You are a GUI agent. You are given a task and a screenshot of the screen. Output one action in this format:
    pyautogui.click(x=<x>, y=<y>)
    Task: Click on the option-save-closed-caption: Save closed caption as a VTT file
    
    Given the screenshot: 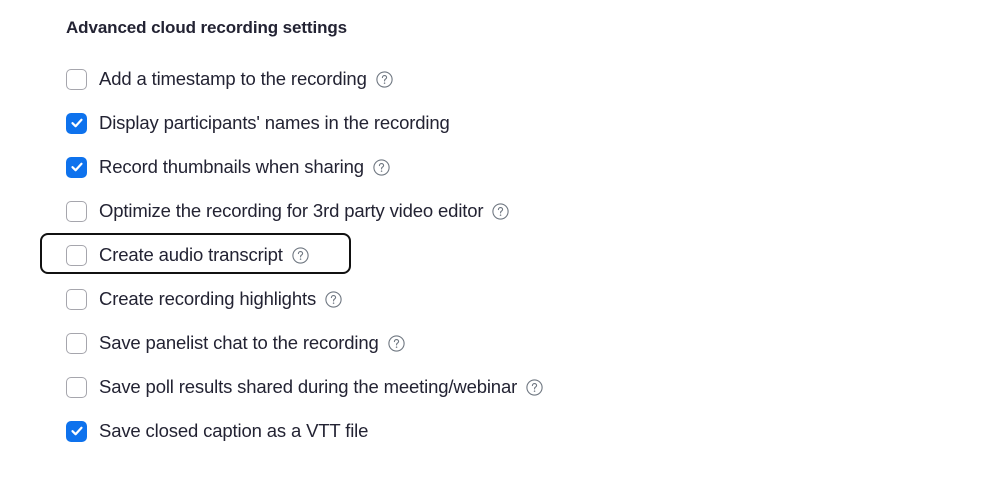 What is the action you would take?
    pyautogui.click(x=217, y=431)
    